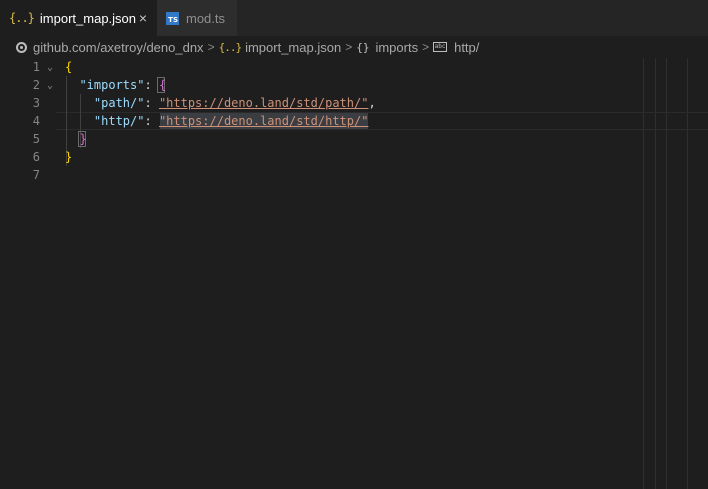  I want to click on line-number: 4, so click(36, 121).